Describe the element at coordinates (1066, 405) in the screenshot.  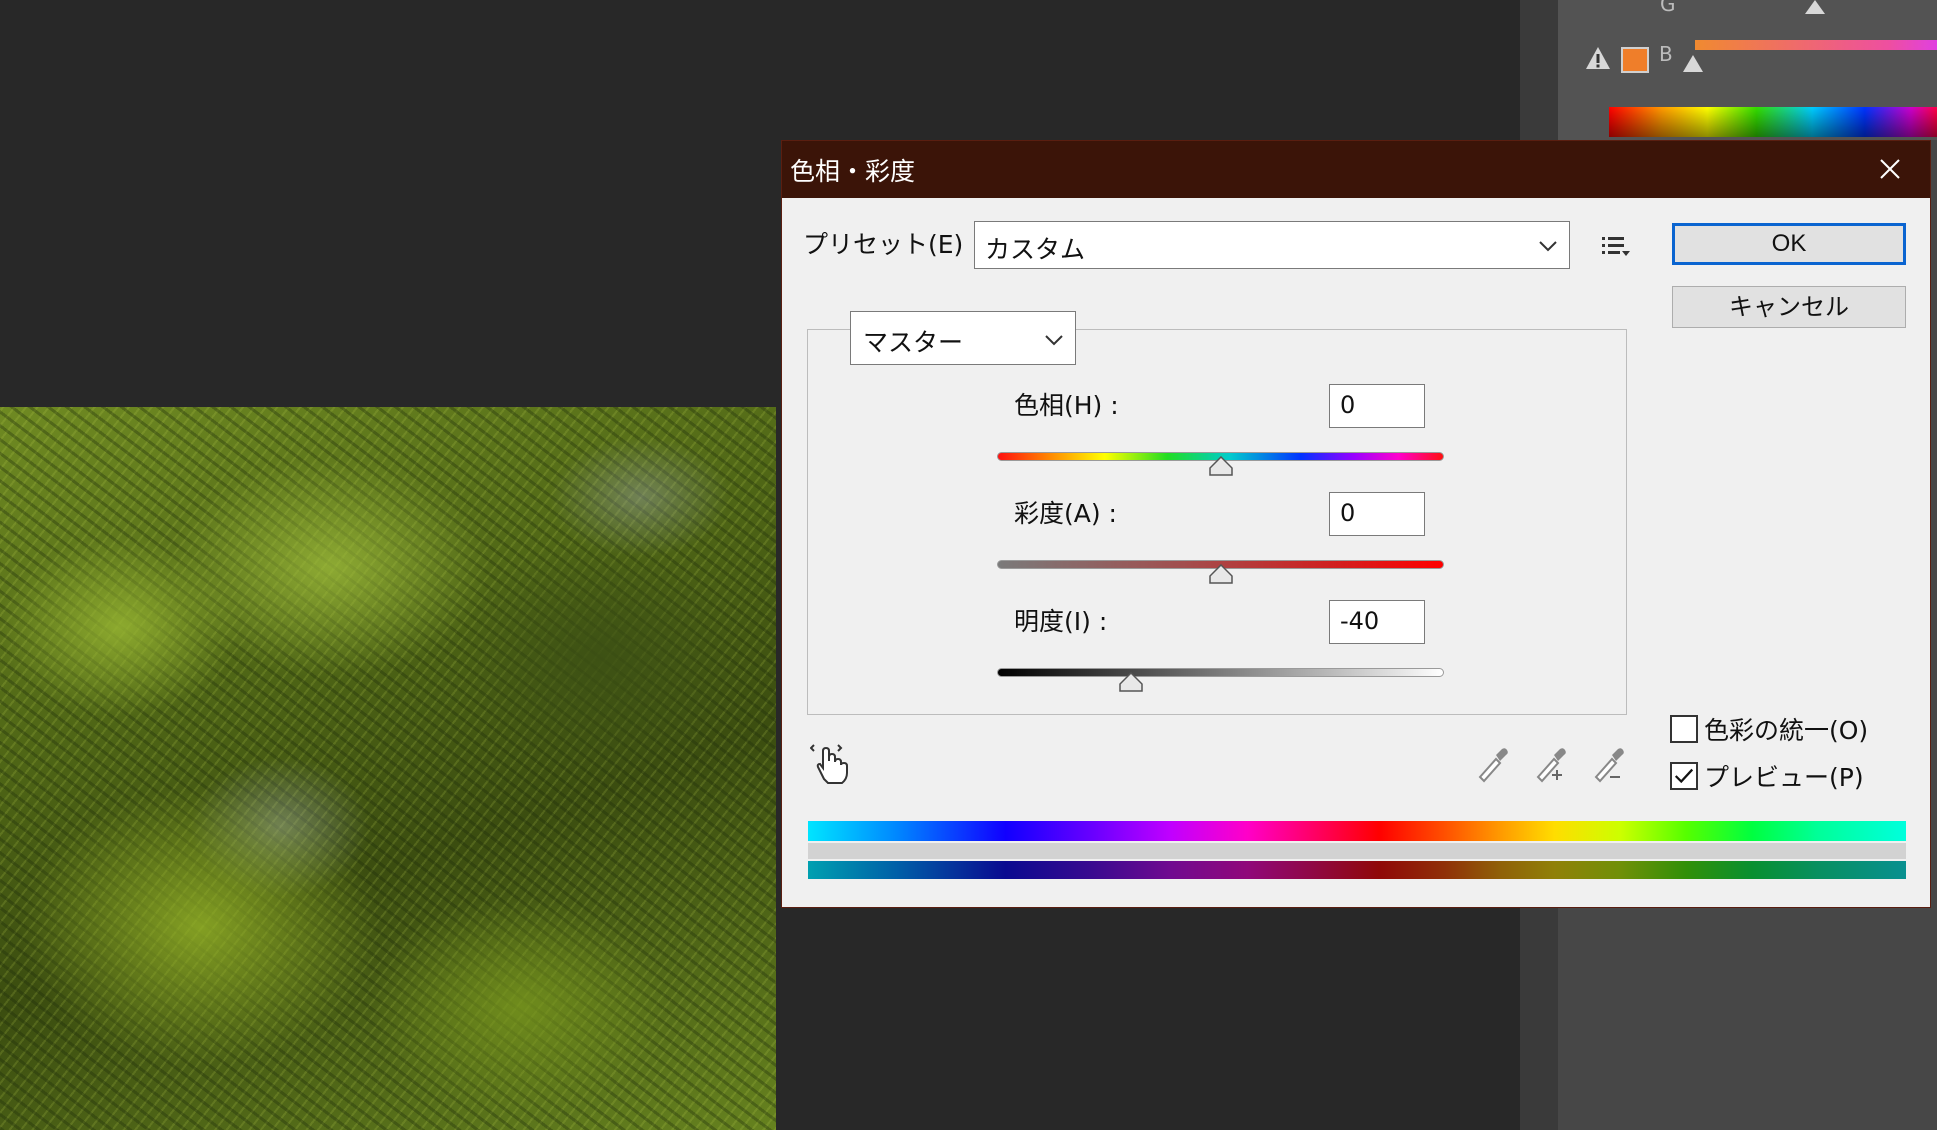
I see `hue-label: 色相(H) :` at that location.